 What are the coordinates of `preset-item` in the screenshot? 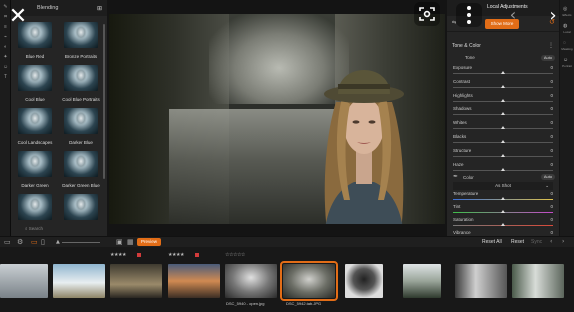 It's located at (81, 215).